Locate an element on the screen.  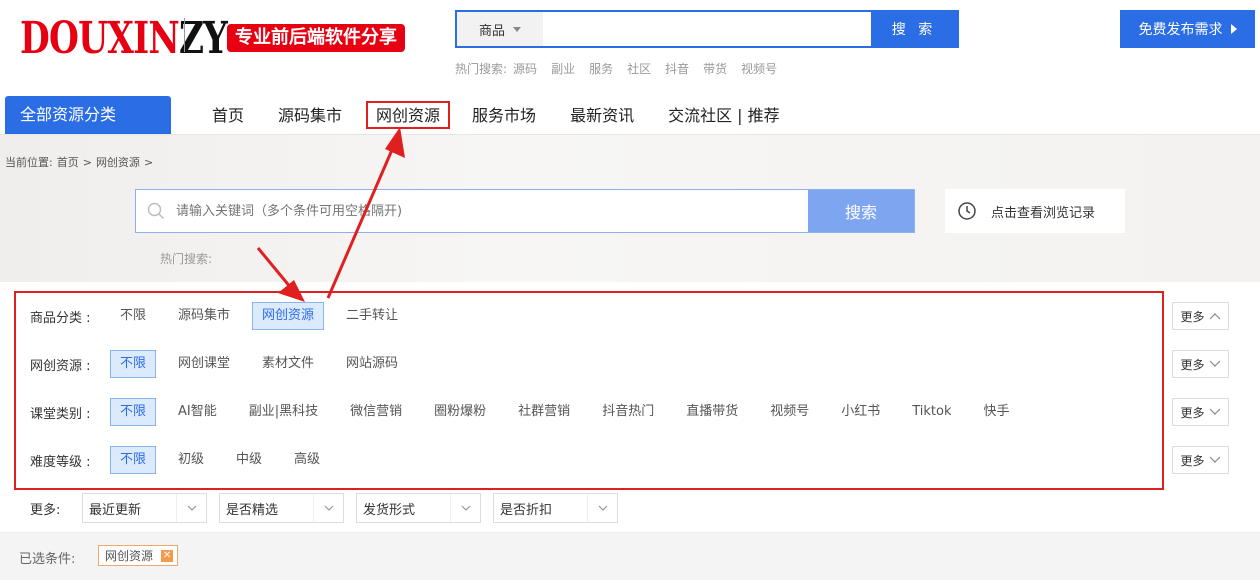
chevron-up-icon is located at coordinates (1214, 316).